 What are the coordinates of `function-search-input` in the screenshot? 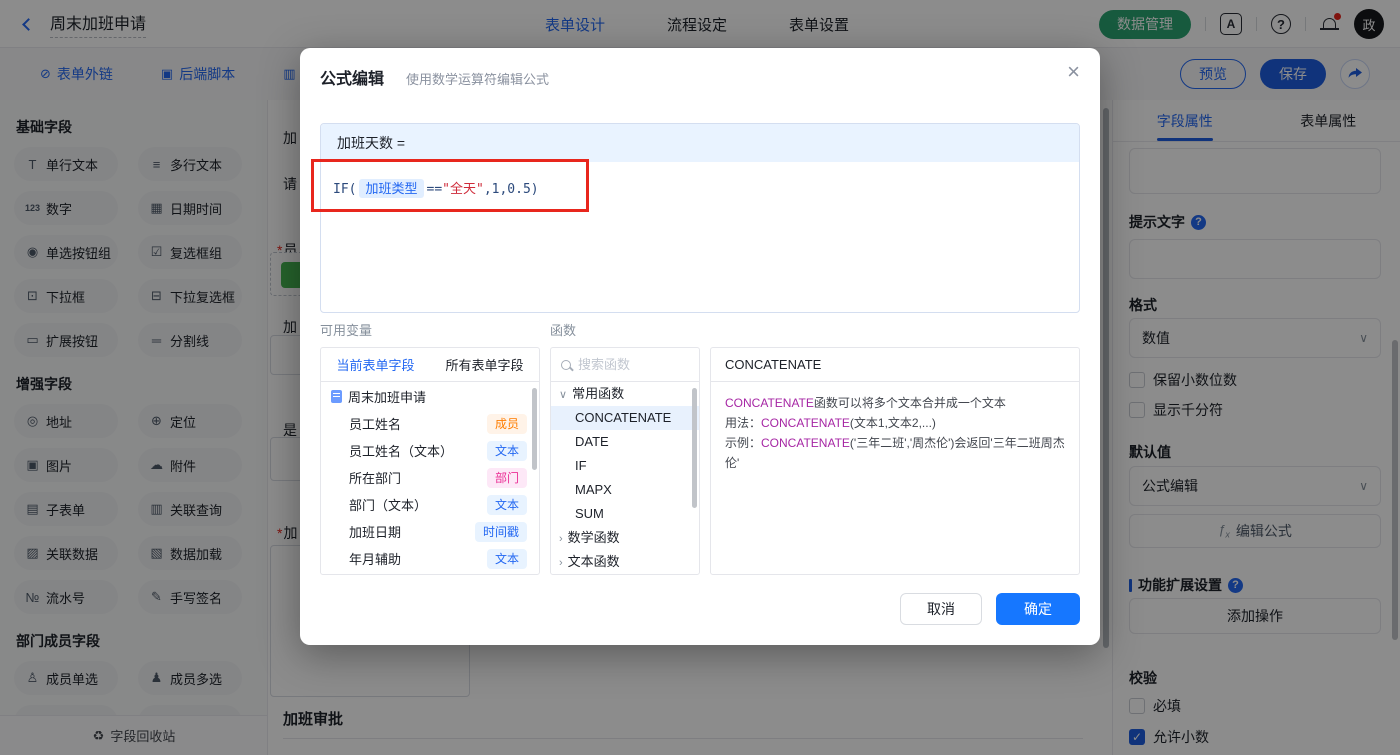 It's located at (628, 364).